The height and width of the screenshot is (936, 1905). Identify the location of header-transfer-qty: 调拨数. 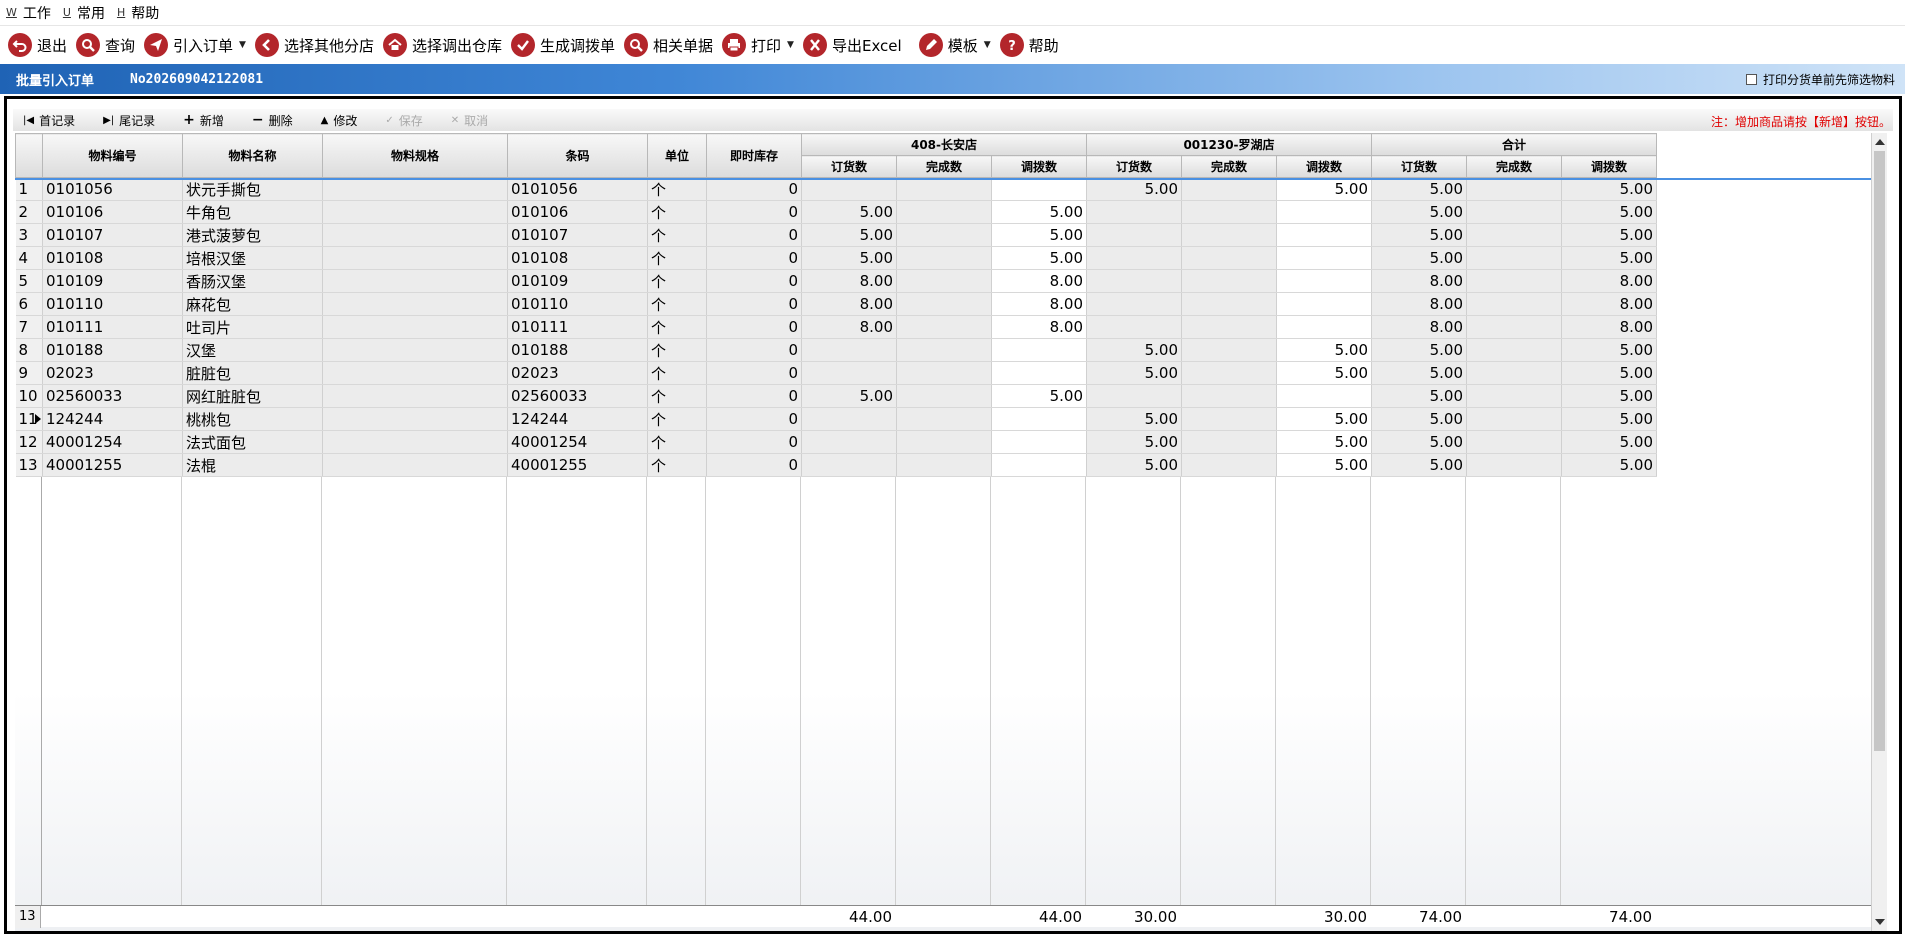
(1609, 166).